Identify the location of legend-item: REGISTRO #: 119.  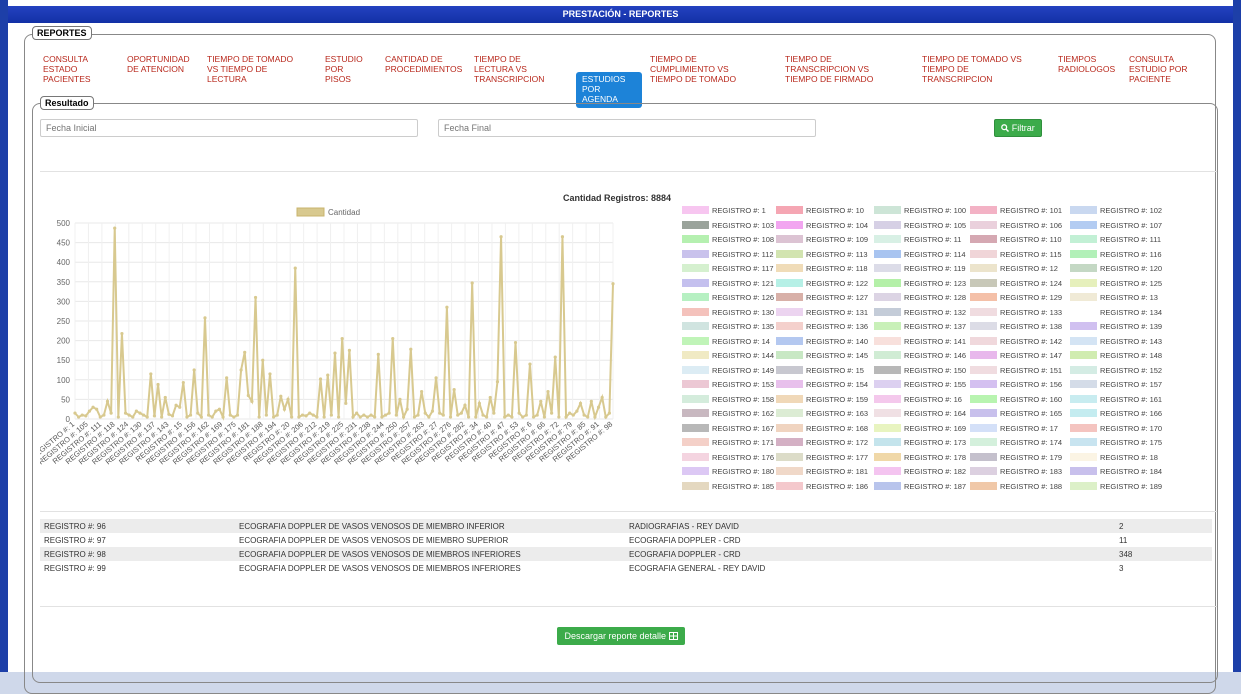
(920, 268).